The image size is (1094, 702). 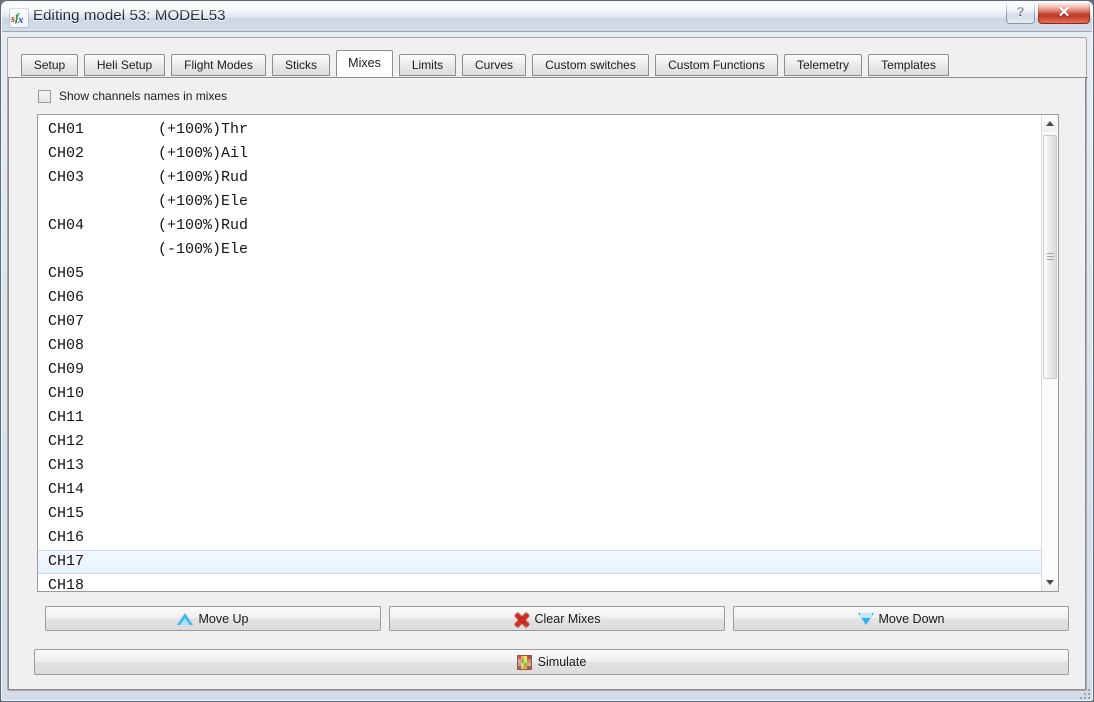 What do you see at coordinates (203, 201) in the screenshot?
I see `mix-row-expression: (+100%)Ele` at bounding box center [203, 201].